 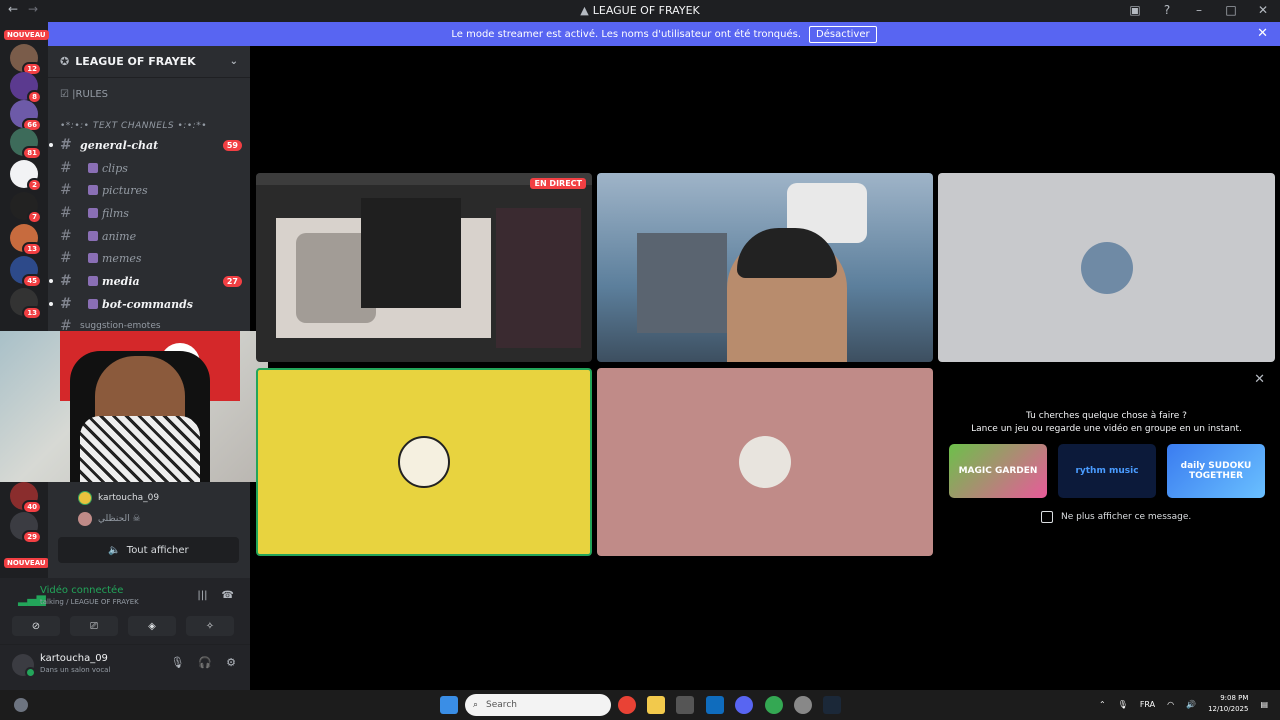 I want to click on server-icon: 29, so click(x=26, y=528).